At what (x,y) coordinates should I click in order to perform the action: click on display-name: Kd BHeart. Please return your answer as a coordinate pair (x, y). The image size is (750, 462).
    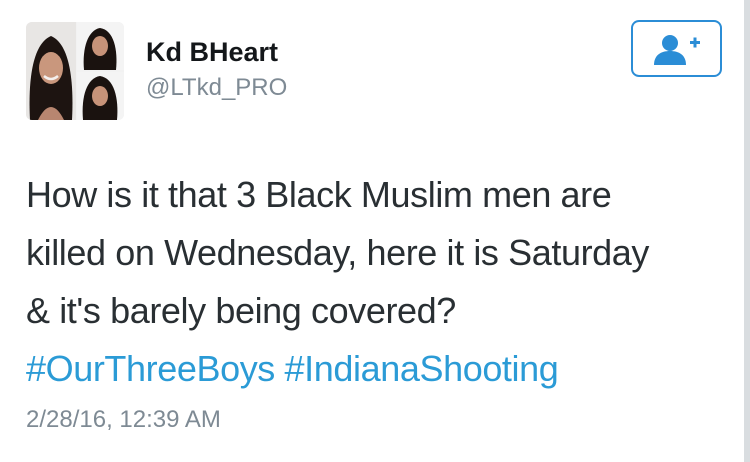
    Looking at the image, I should click on (212, 52).